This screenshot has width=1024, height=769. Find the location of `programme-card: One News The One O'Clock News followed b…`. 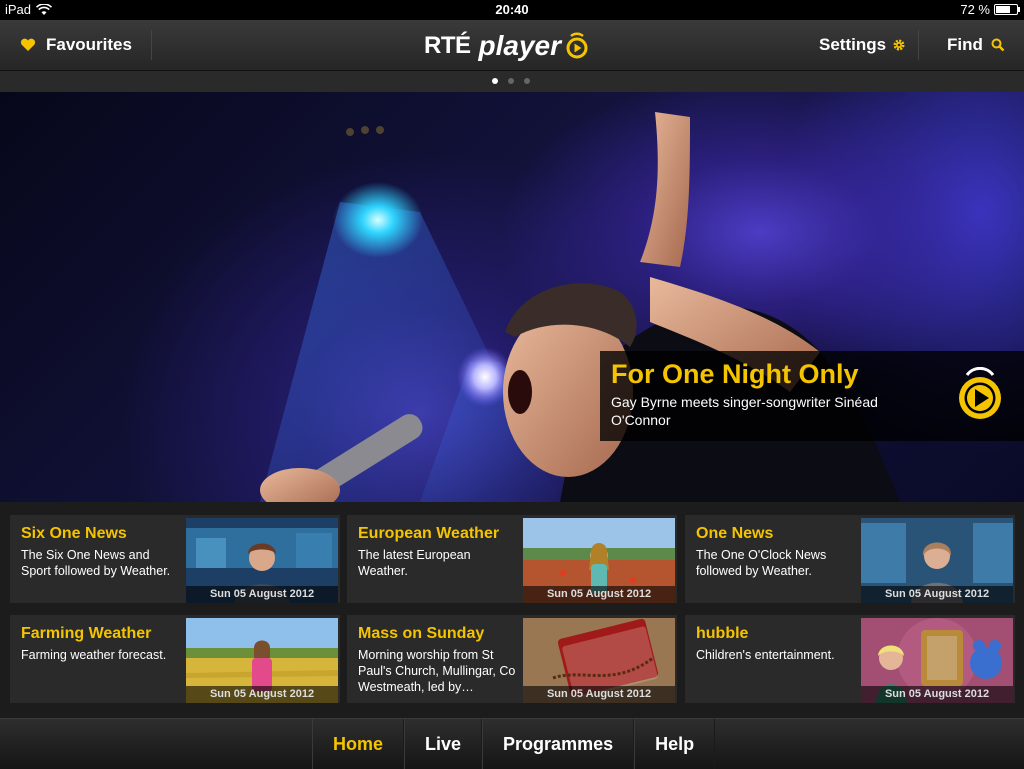

programme-card: One News The One O'Clock News followed b… is located at coordinates (850, 559).